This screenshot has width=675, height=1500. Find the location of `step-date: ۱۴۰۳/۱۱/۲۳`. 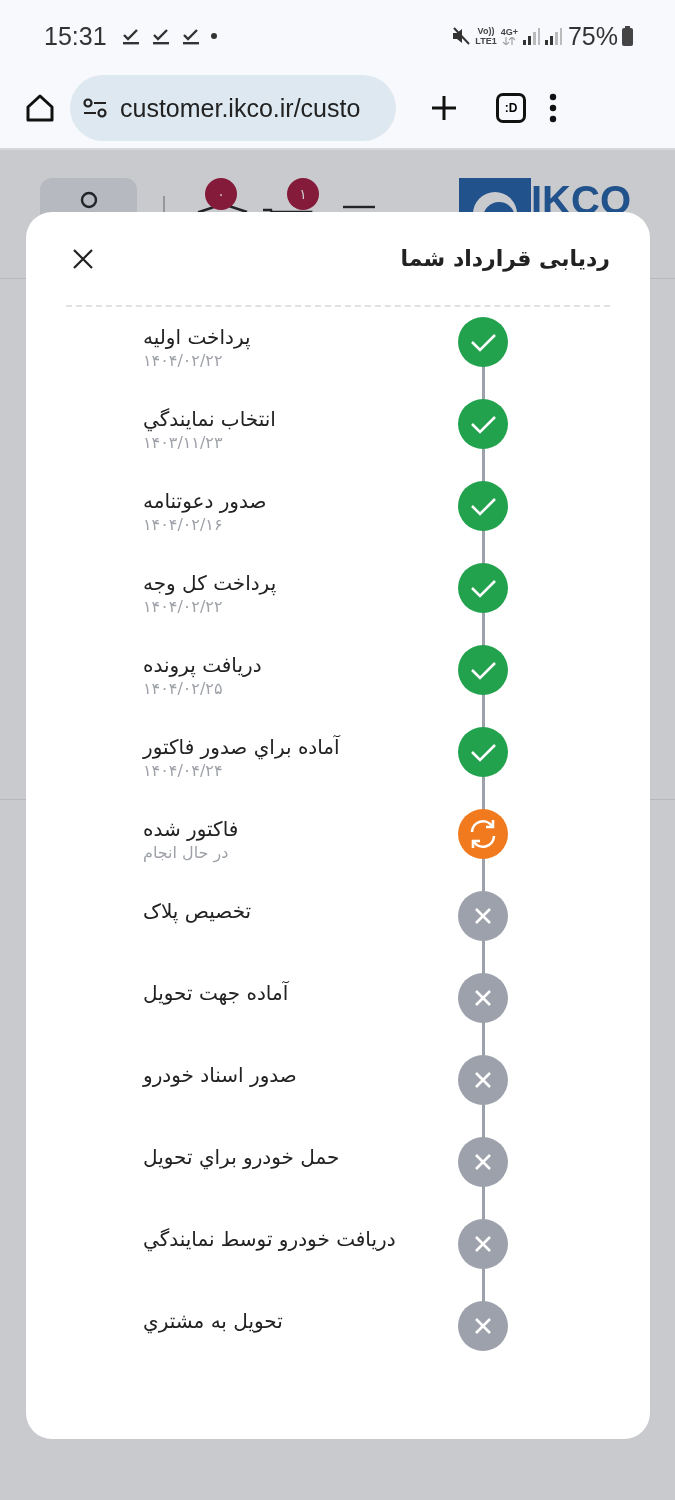

step-date: ۱۴۰۳/۱۱/۲۳ is located at coordinates (183, 442).